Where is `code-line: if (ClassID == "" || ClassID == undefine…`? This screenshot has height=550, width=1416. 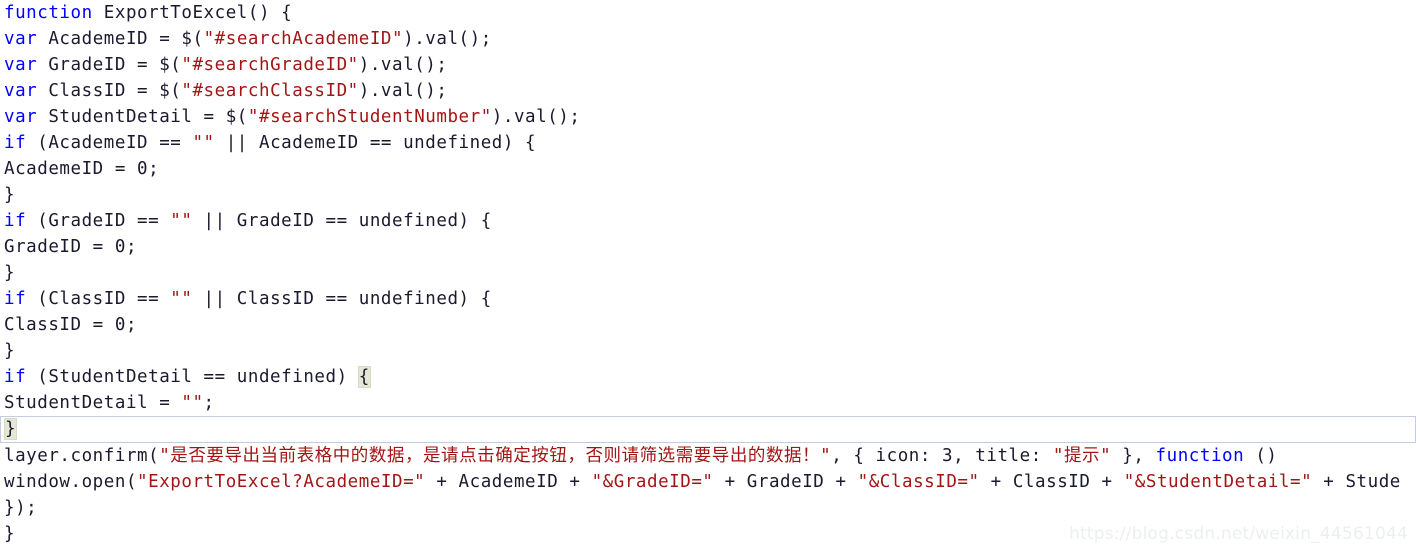
code-line: if (ClassID == "" || ClassID == undefine… is located at coordinates (708, 299).